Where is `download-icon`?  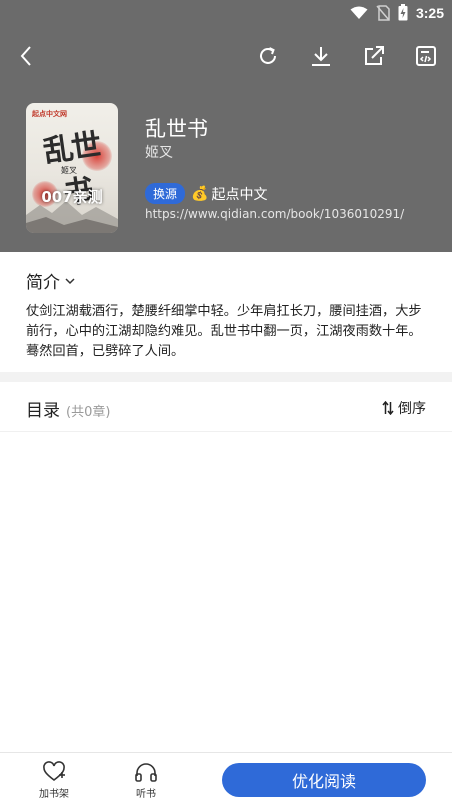
download-icon is located at coordinates (321, 56).